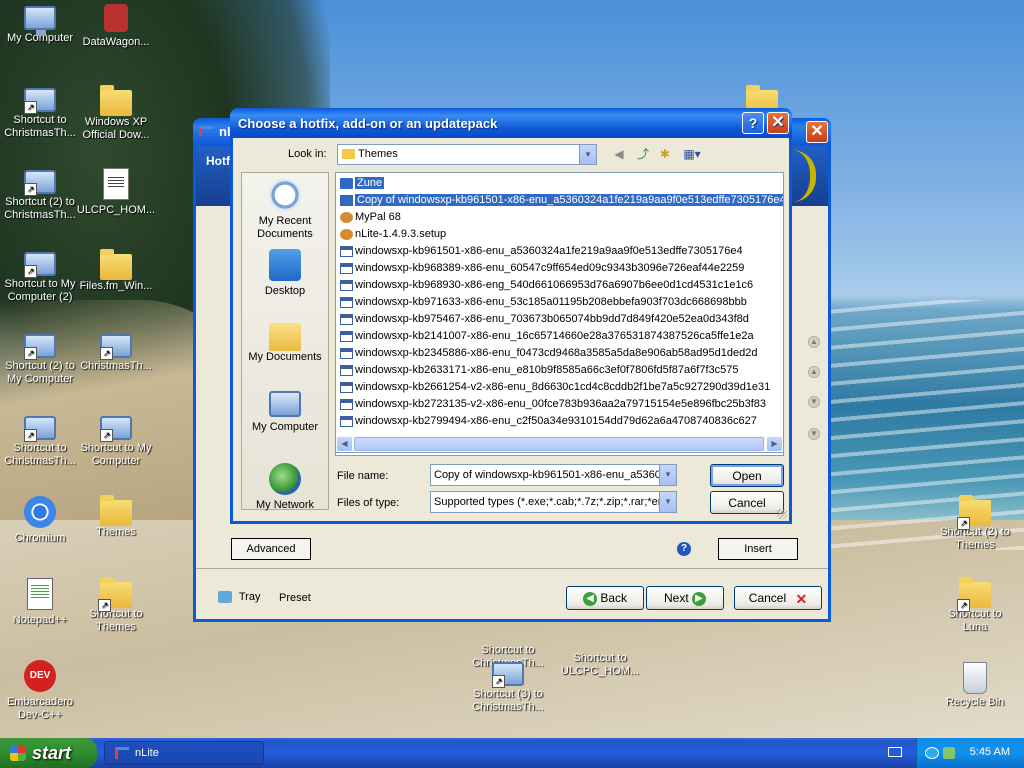  Describe the element at coordinates (814, 402) in the screenshot. I see `move-down-icon: ▼` at that location.